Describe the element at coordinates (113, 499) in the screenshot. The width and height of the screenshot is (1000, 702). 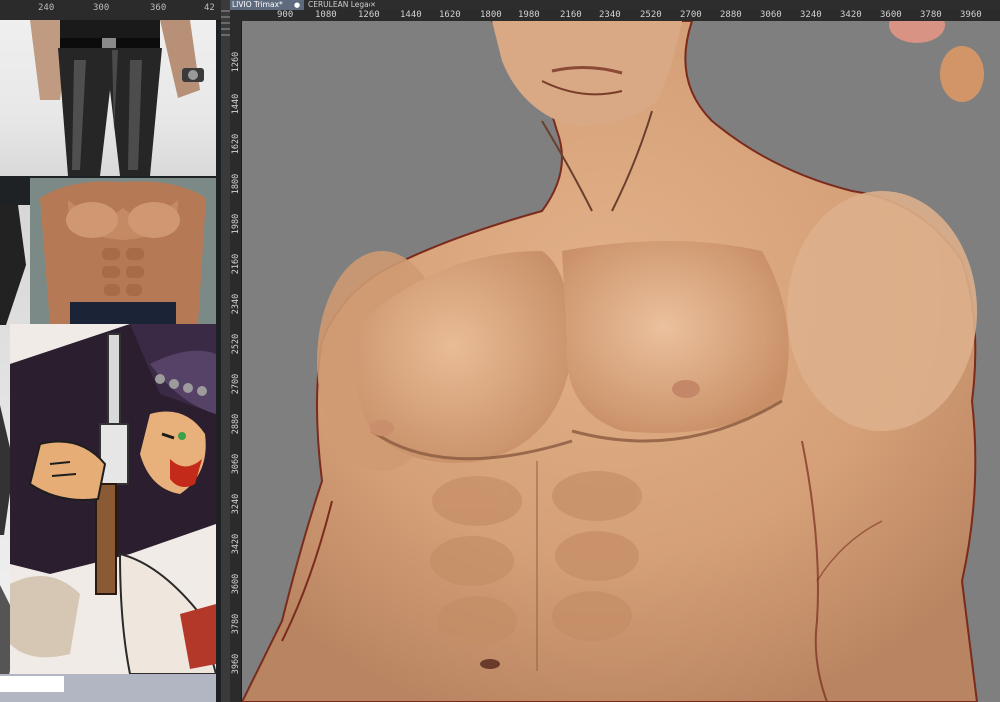
I see `reference-image-anime` at that location.